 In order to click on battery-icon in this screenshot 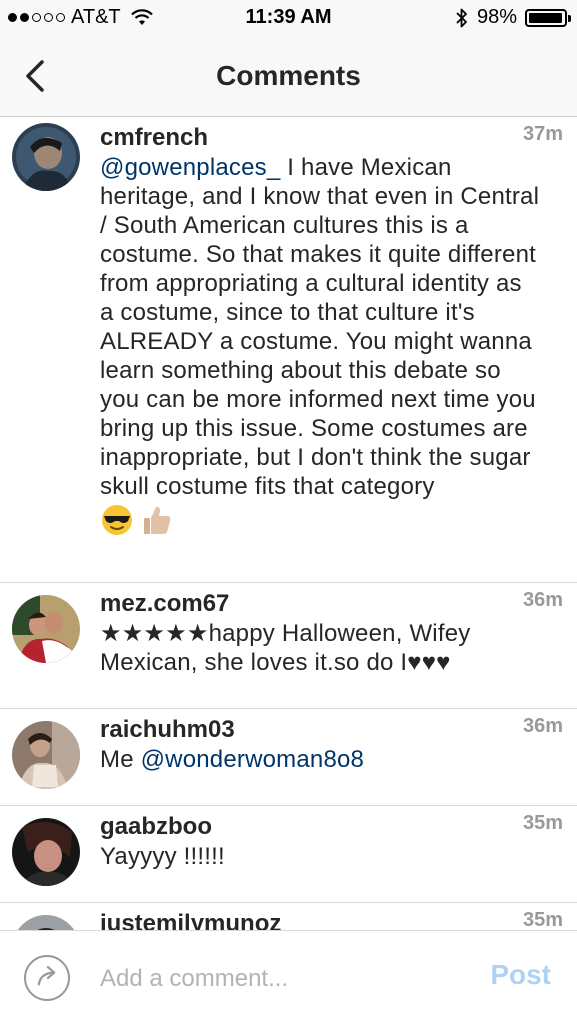, I will do `click(548, 17)`.